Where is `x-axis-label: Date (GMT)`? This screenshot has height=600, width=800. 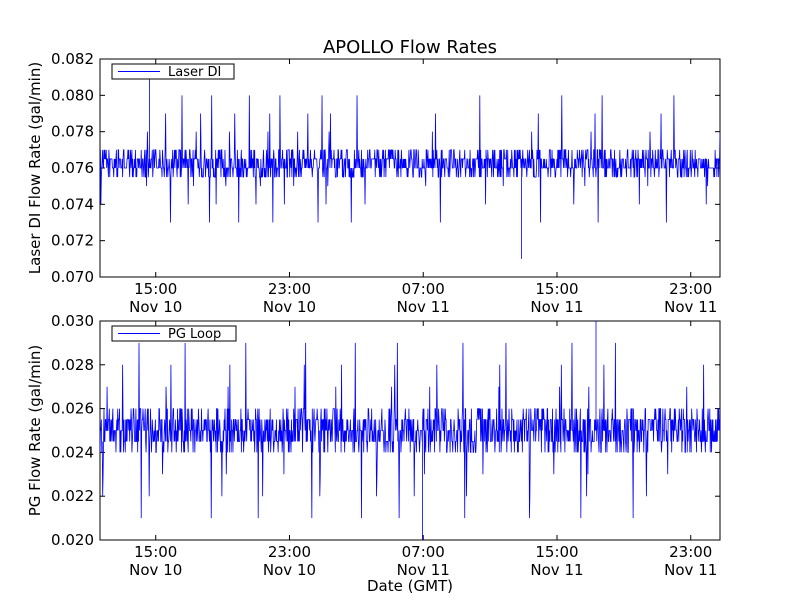 x-axis-label: Date (GMT) is located at coordinates (410, 586).